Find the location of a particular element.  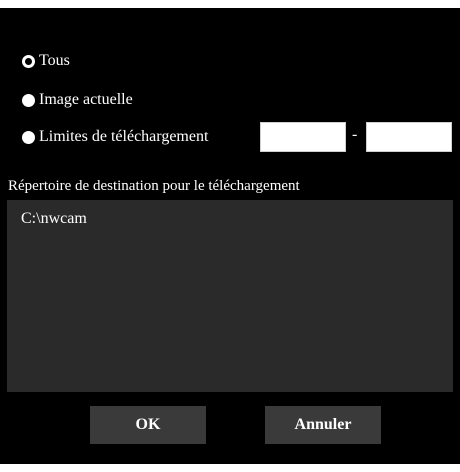

option-all: Tous is located at coordinates (46, 61).